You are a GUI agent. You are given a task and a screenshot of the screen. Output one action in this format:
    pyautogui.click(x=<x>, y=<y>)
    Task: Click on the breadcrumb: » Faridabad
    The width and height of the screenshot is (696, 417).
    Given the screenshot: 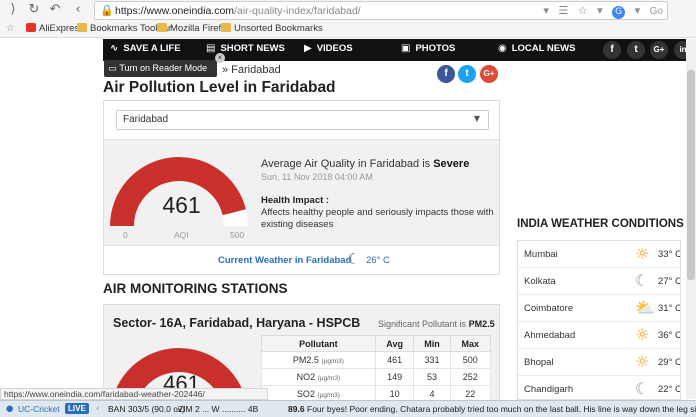 What is the action you would take?
    pyautogui.click(x=251, y=70)
    